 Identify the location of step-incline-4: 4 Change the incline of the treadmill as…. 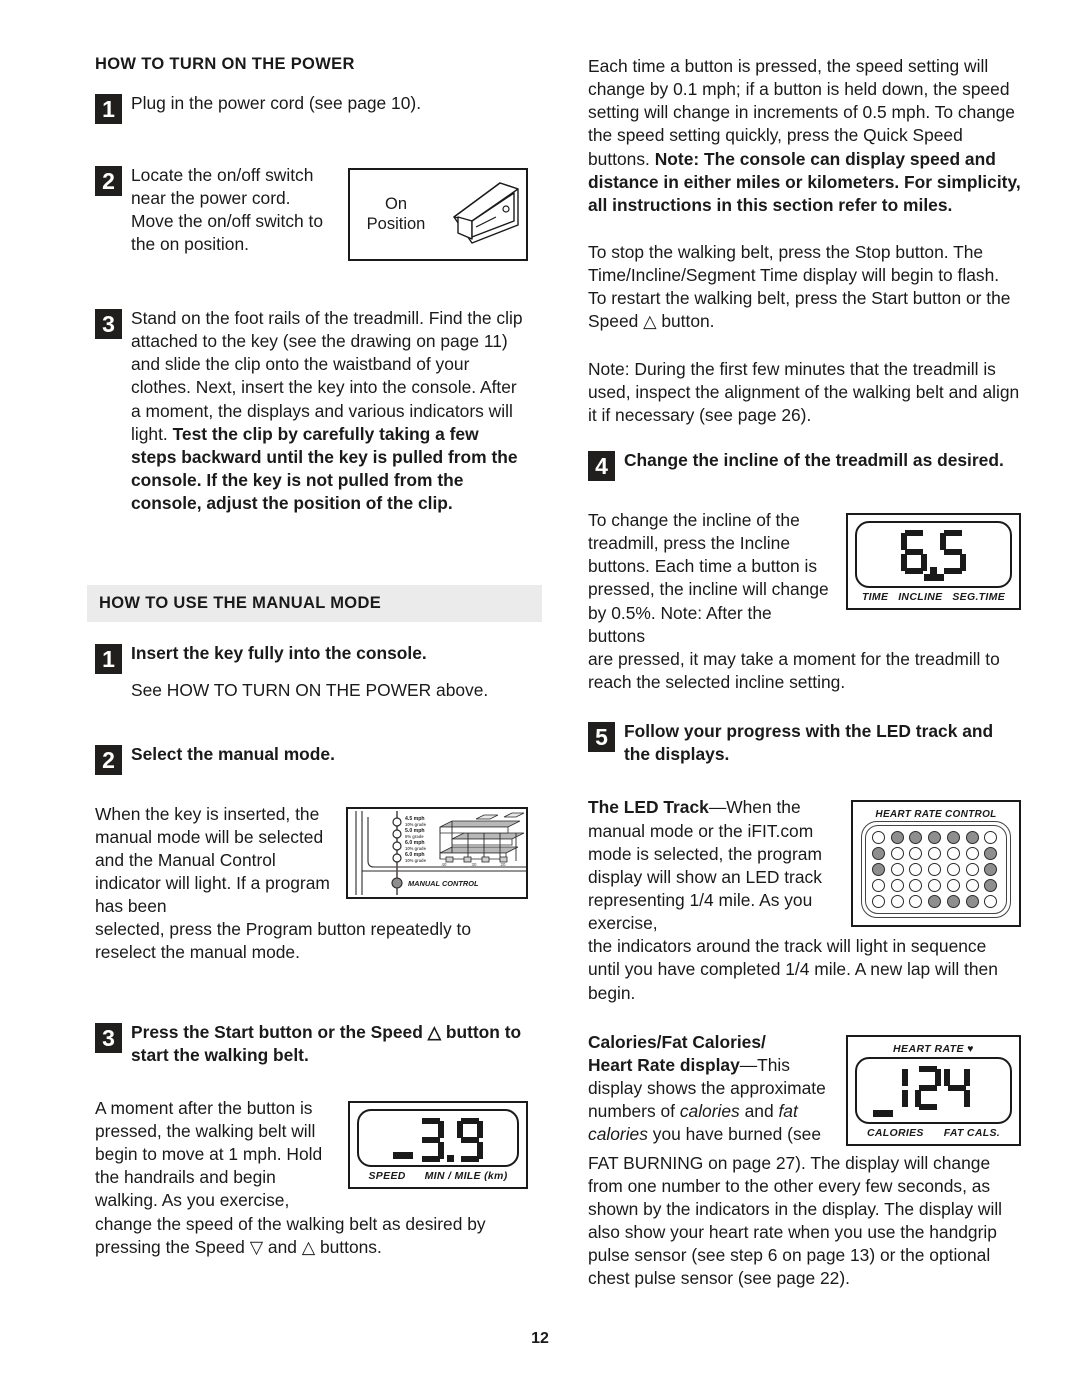
(804, 465).